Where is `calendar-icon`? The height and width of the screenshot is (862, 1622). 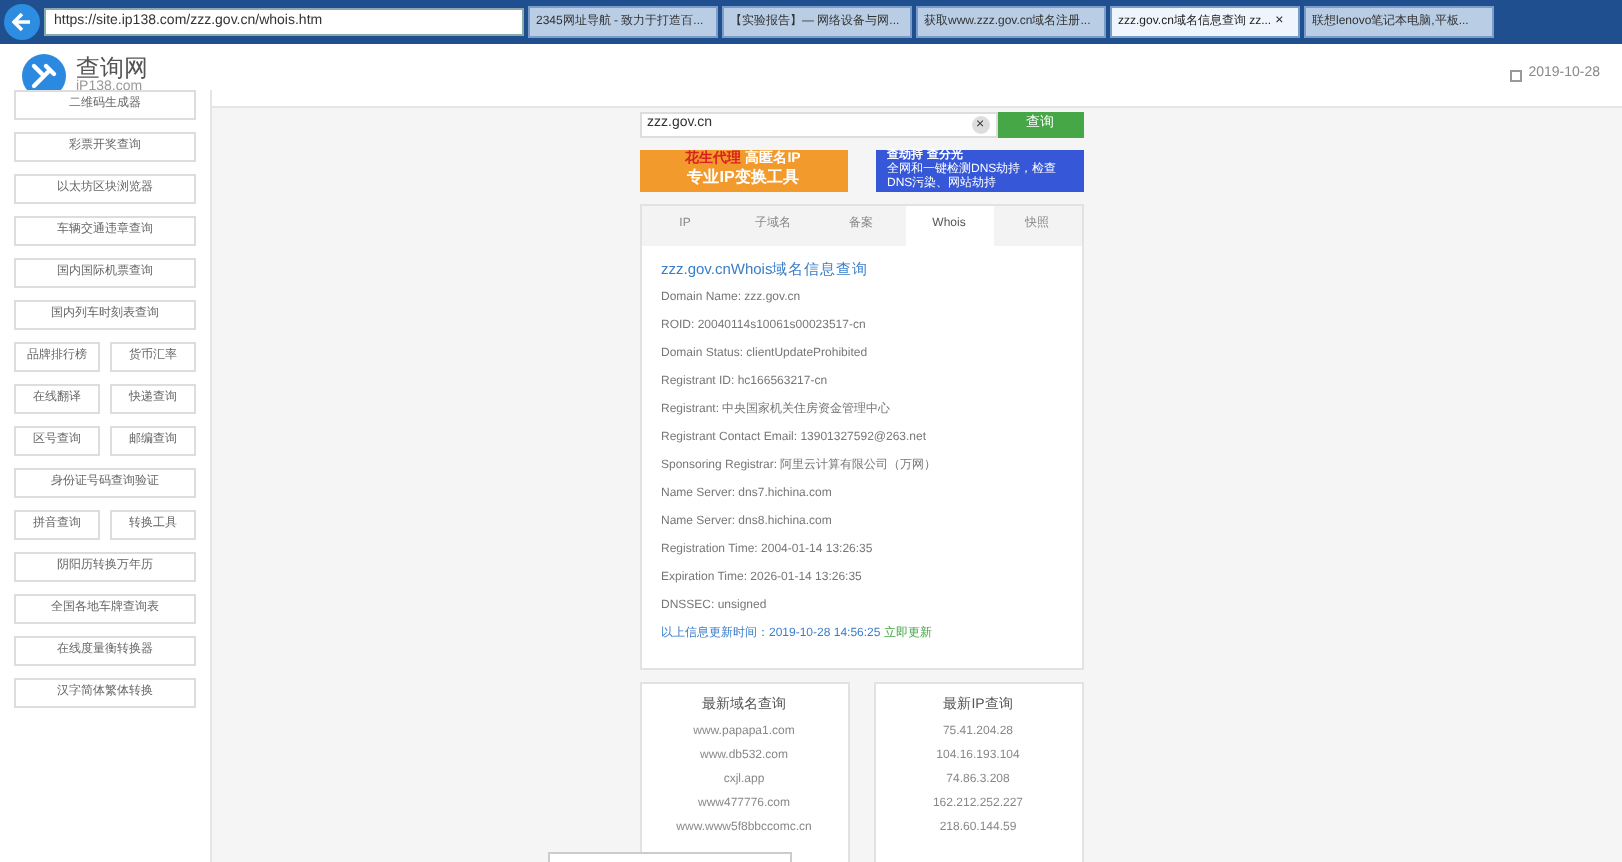
calendar-icon is located at coordinates (1516, 75).